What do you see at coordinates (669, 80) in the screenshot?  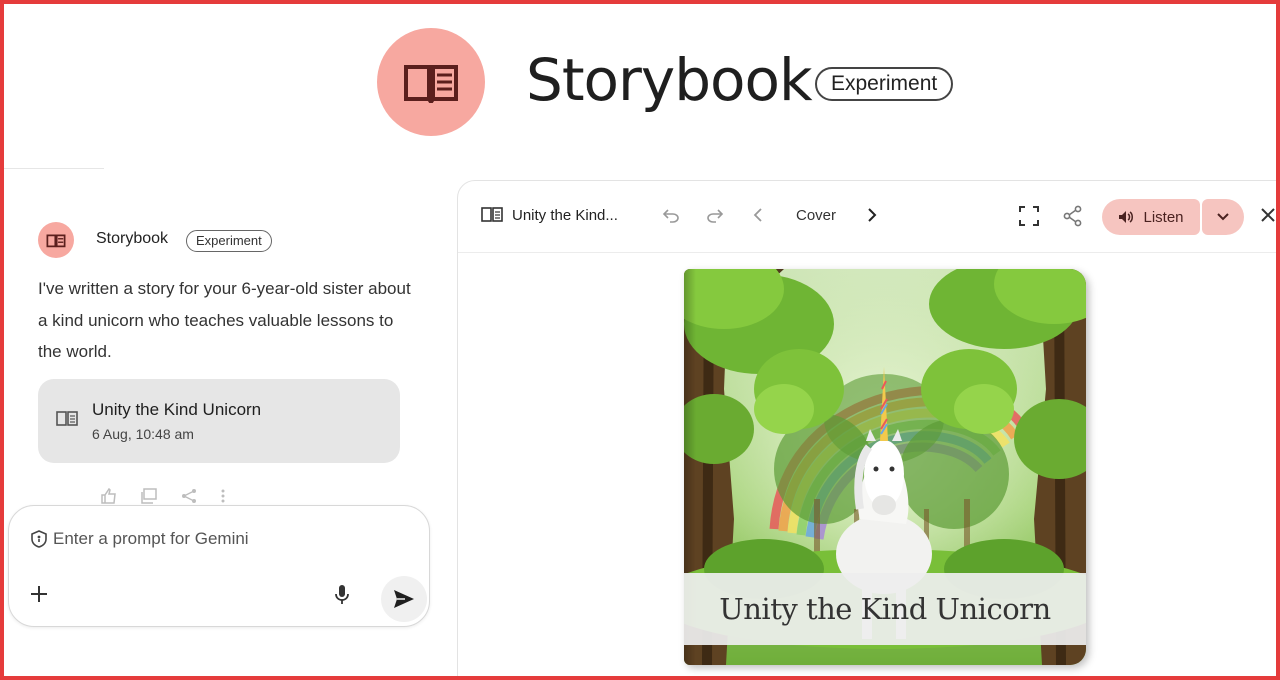 I see `page-title: Storybook` at bounding box center [669, 80].